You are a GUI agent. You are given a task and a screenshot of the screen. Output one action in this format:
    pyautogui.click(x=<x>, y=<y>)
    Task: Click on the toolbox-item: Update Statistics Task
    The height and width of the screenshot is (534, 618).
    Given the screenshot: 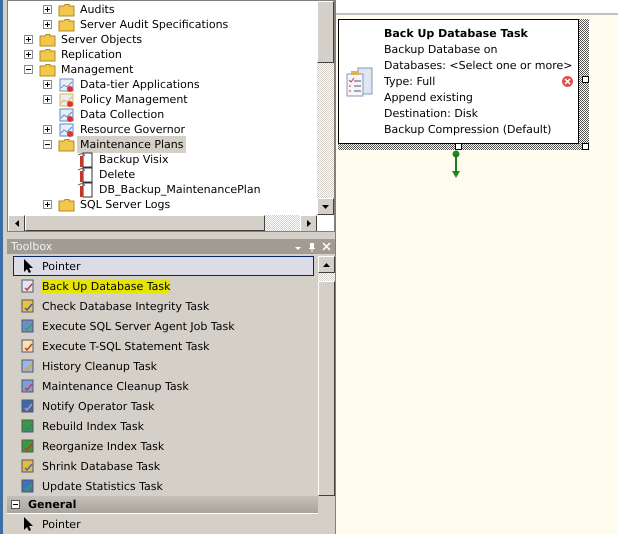 What is the action you would take?
    pyautogui.click(x=163, y=486)
    